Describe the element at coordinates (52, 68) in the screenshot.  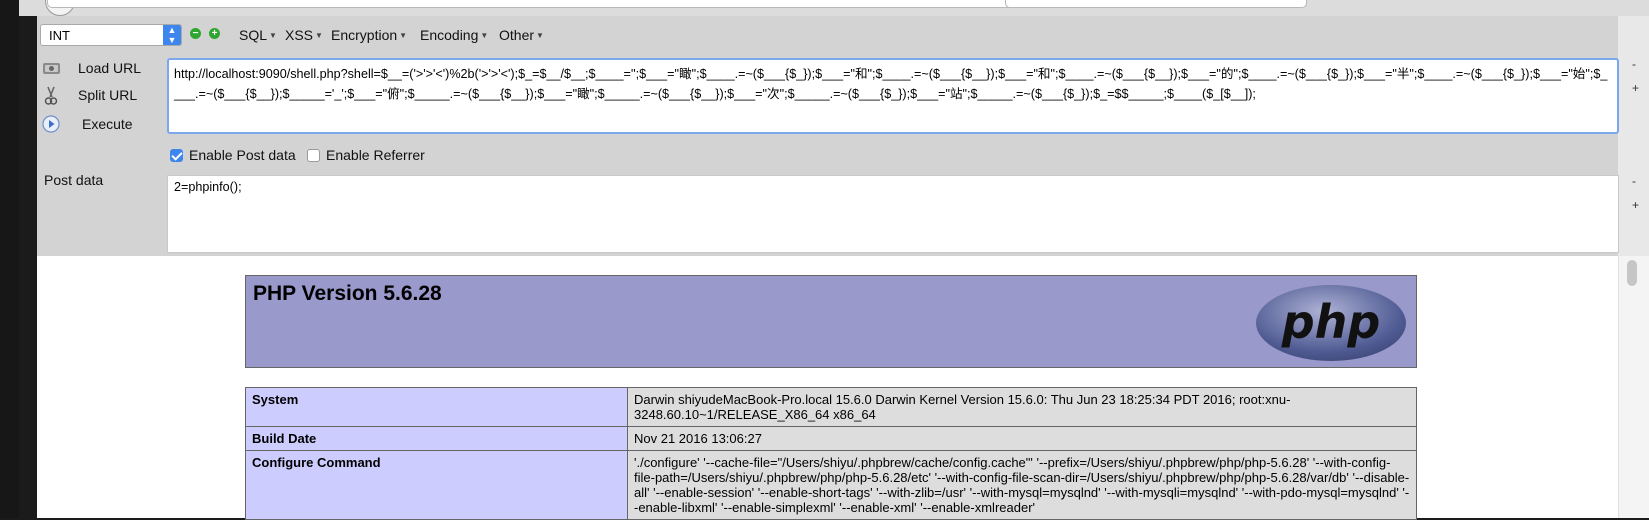
I see `load-url-icon` at that location.